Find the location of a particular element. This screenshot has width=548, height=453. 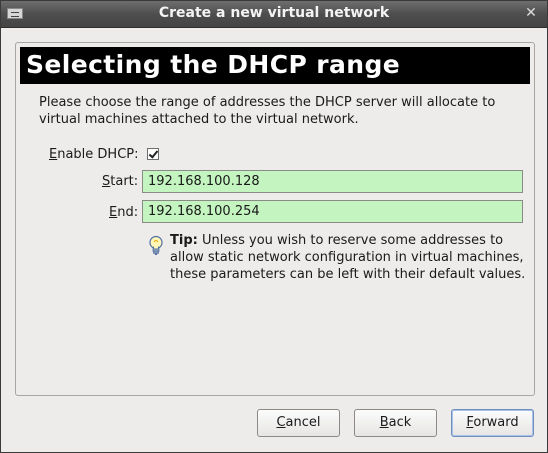

back-button: Back is located at coordinates (395, 423).